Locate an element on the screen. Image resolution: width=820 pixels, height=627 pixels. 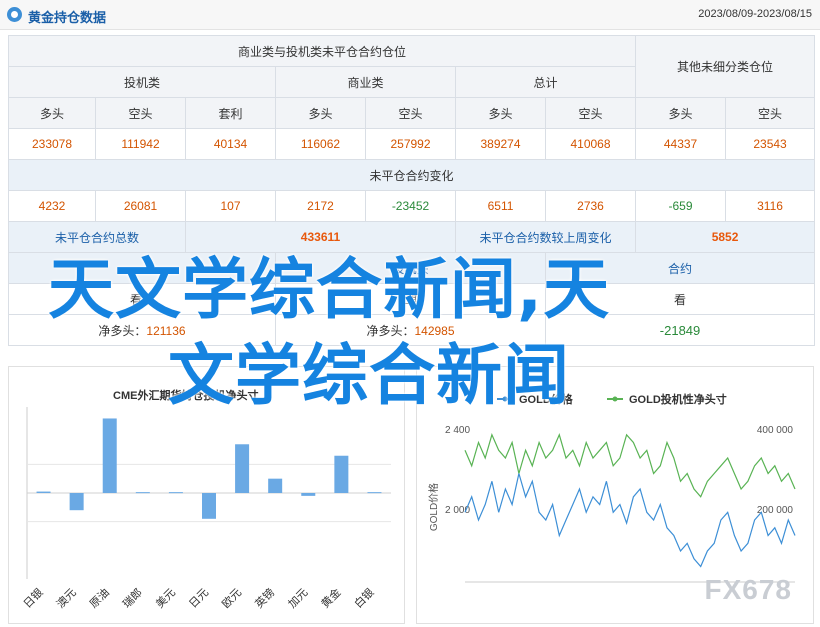
commercial-header: 商业类 is located at coordinates (365, 82).